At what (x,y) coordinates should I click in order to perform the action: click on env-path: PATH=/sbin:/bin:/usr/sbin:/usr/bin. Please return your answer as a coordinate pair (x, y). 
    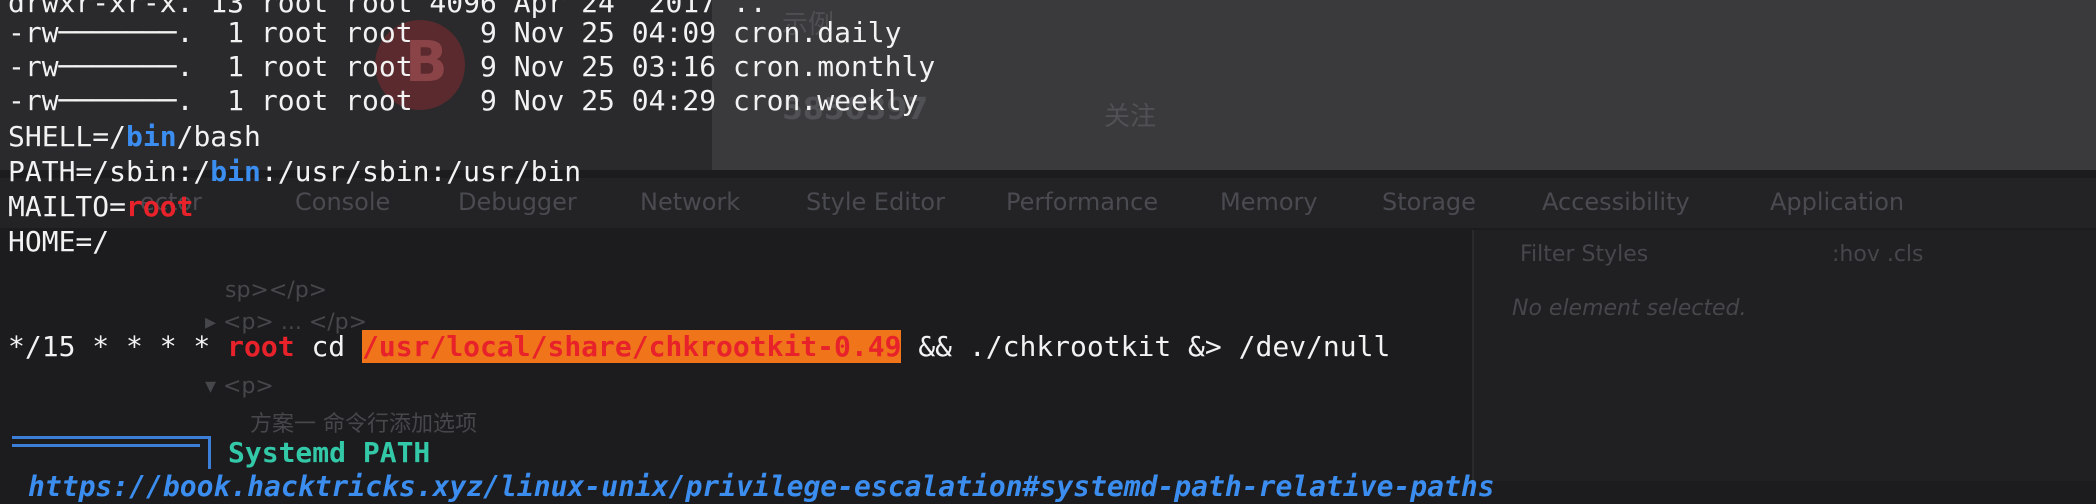
    Looking at the image, I should click on (295, 171).